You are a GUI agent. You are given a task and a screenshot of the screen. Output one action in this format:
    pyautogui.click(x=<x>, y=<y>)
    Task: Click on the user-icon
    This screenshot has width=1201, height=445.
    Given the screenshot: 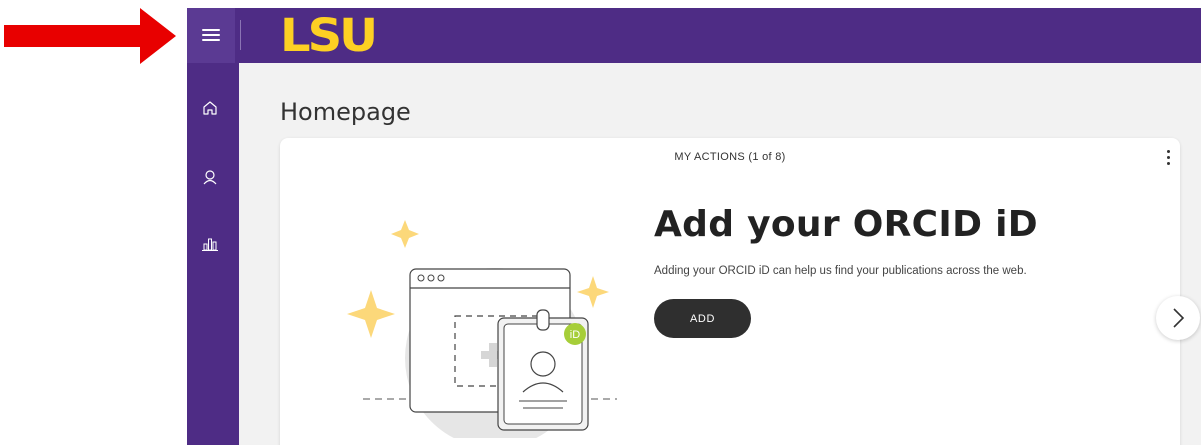 What is the action you would take?
    pyautogui.click(x=210, y=177)
    